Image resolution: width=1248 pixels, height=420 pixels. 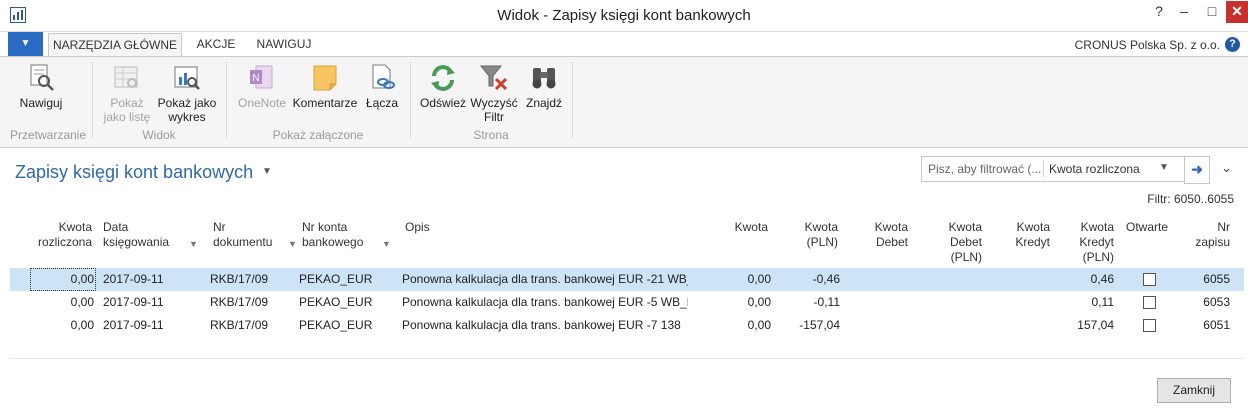 What do you see at coordinates (1094, 169) in the screenshot?
I see `filter-field-select: Kwota rozliczona` at bounding box center [1094, 169].